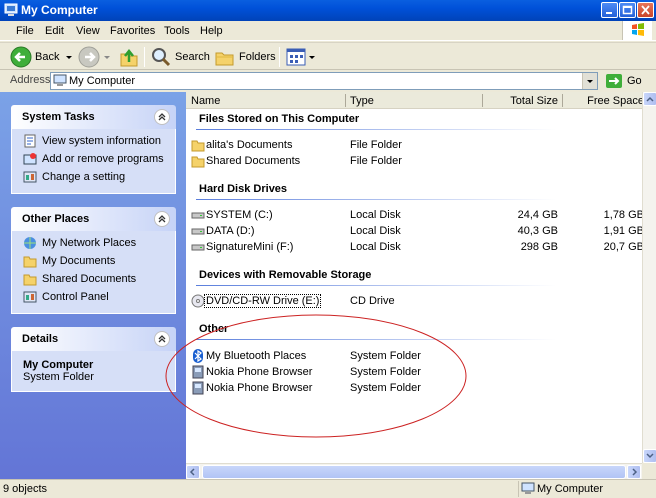 The image size is (656, 498). What do you see at coordinates (627, 81) in the screenshot?
I see `go-button: Go` at bounding box center [627, 81].